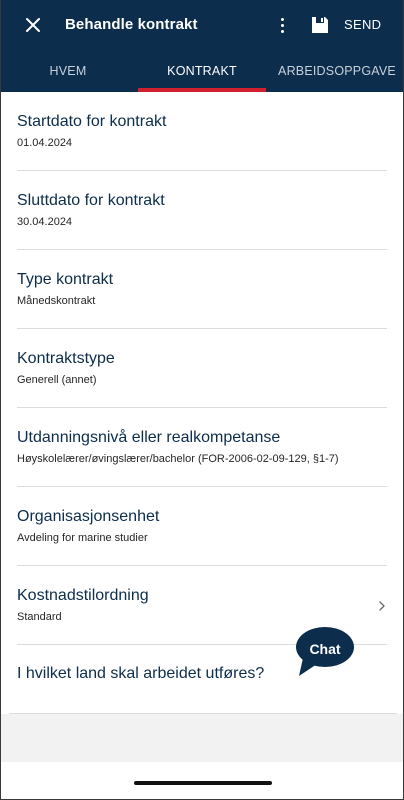 This screenshot has width=404, height=800. I want to click on close-button, so click(33, 25).